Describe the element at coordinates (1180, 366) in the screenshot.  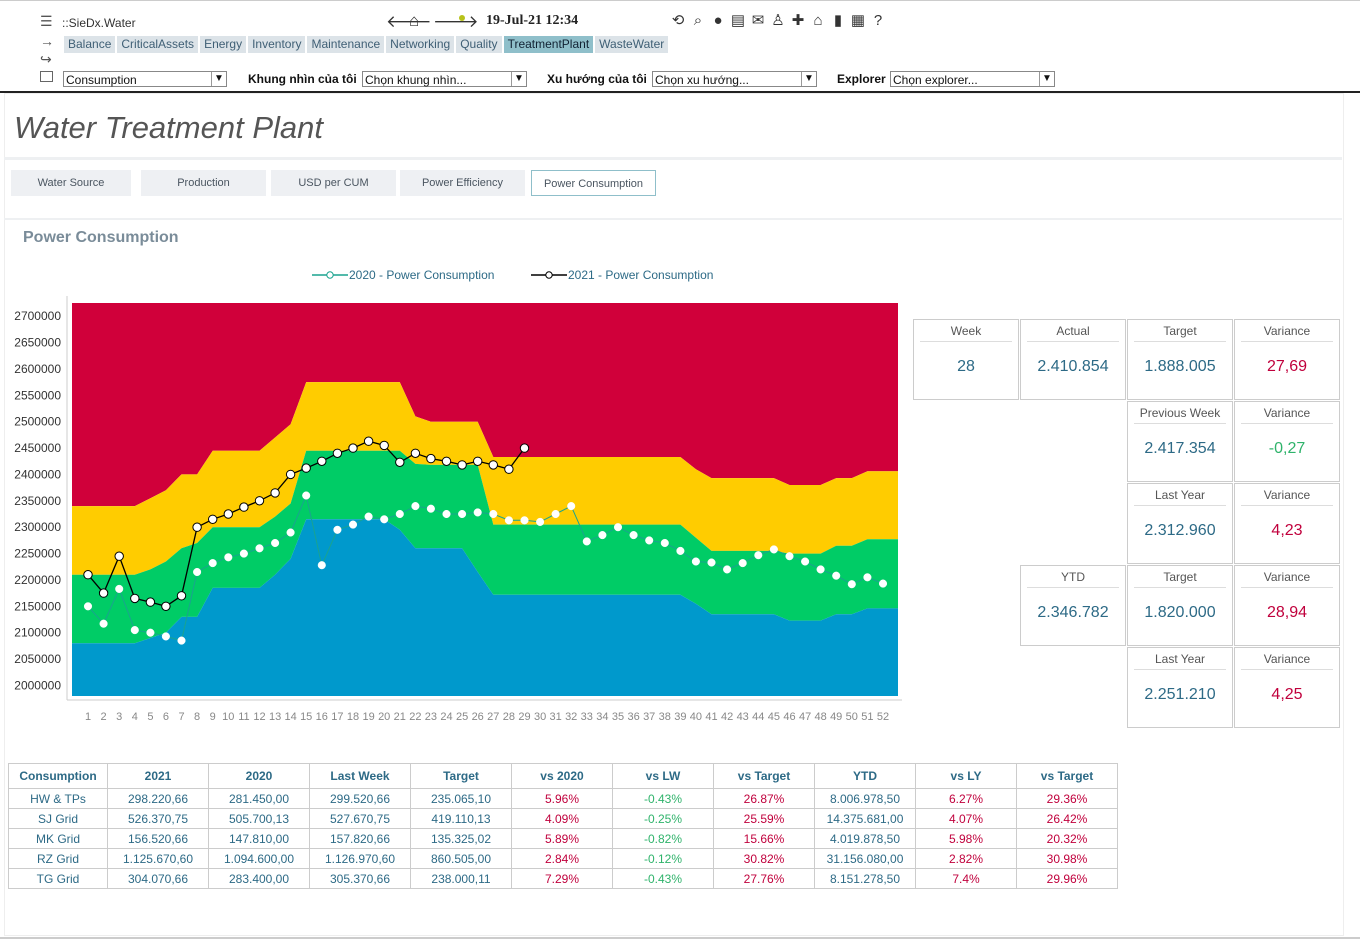
I see `kpi-value: 1.888.005` at that location.